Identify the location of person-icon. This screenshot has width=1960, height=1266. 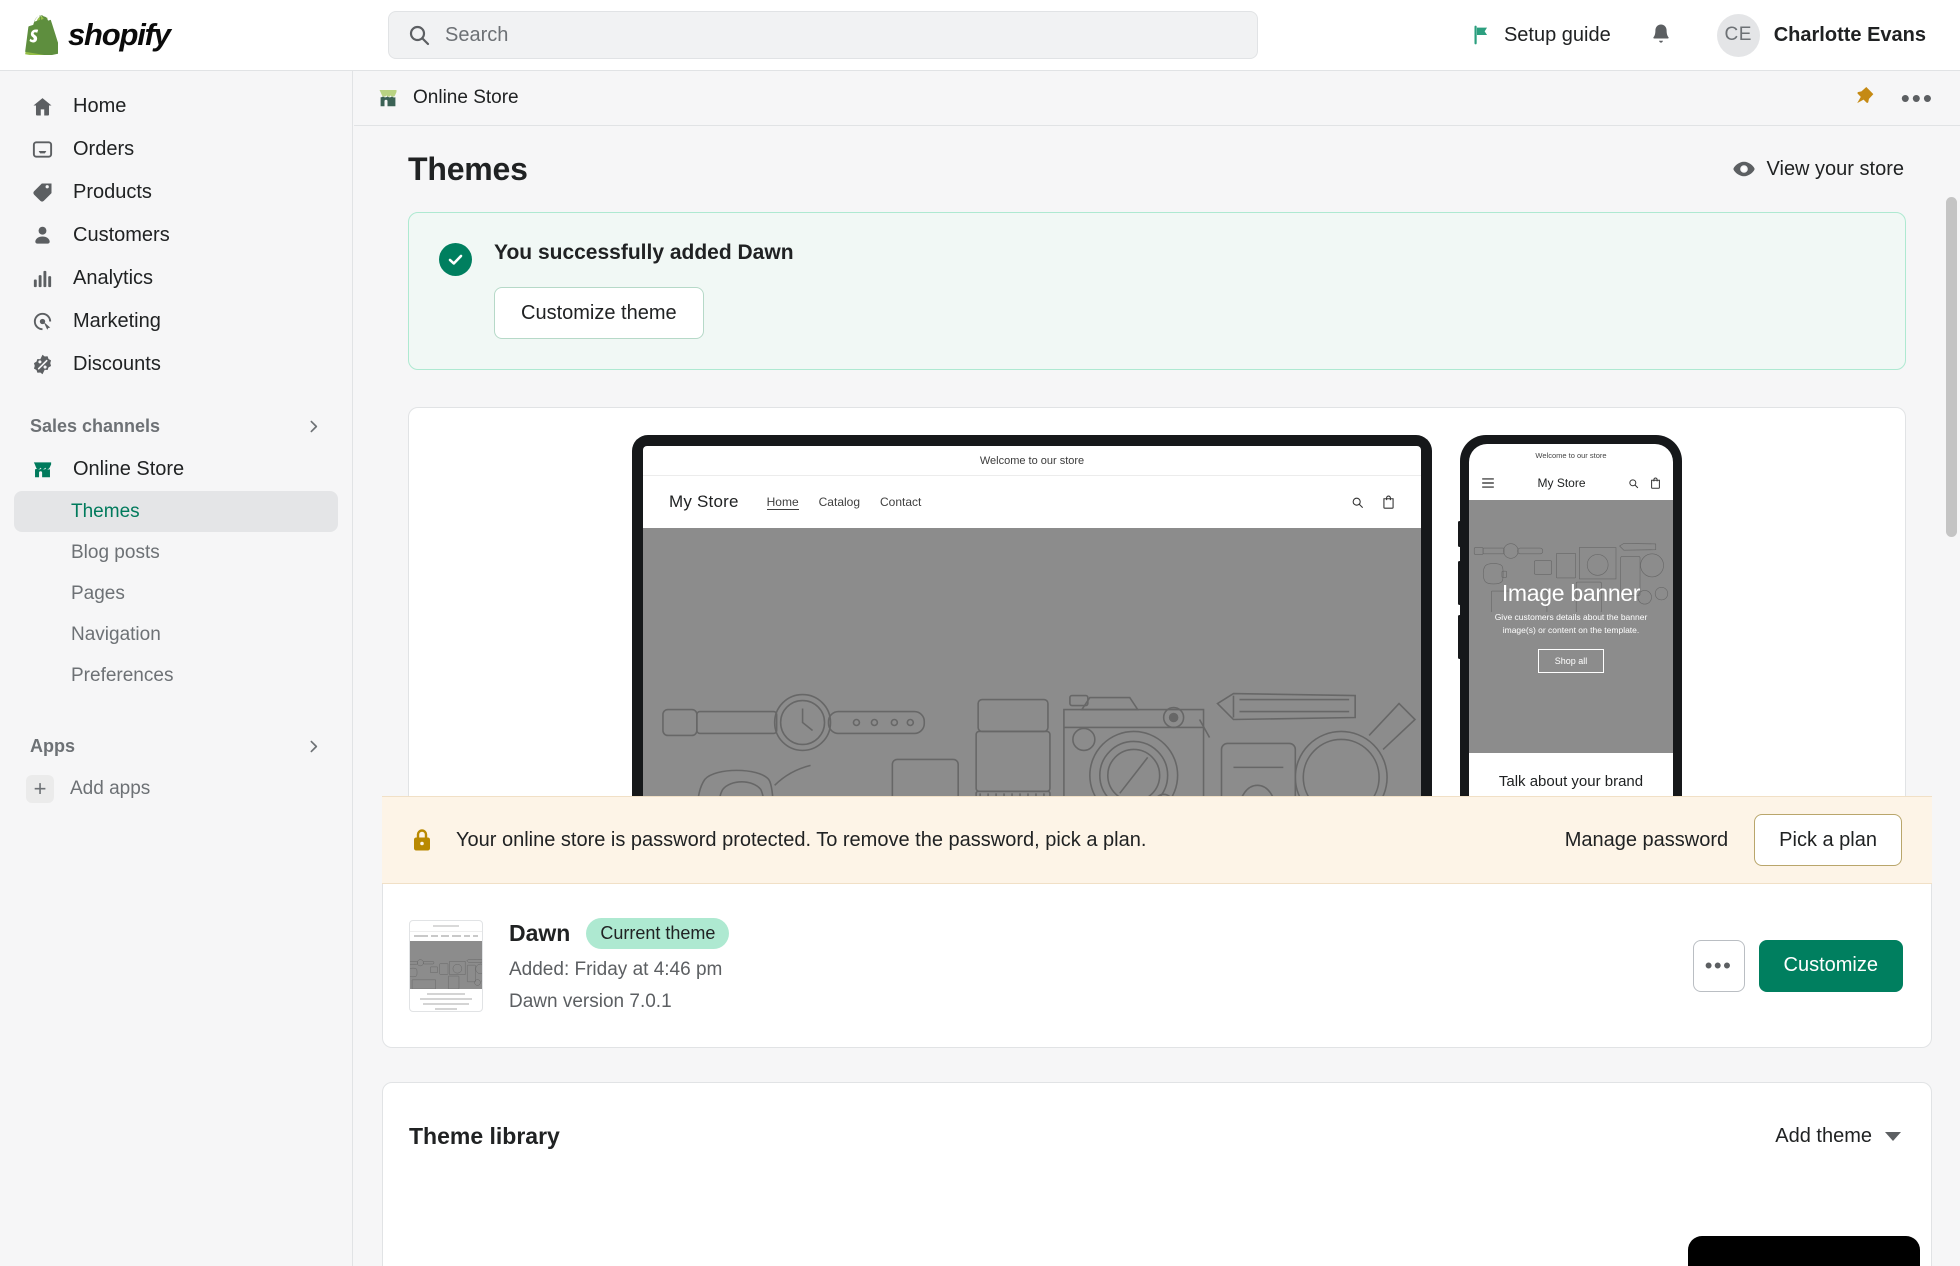
(42, 235).